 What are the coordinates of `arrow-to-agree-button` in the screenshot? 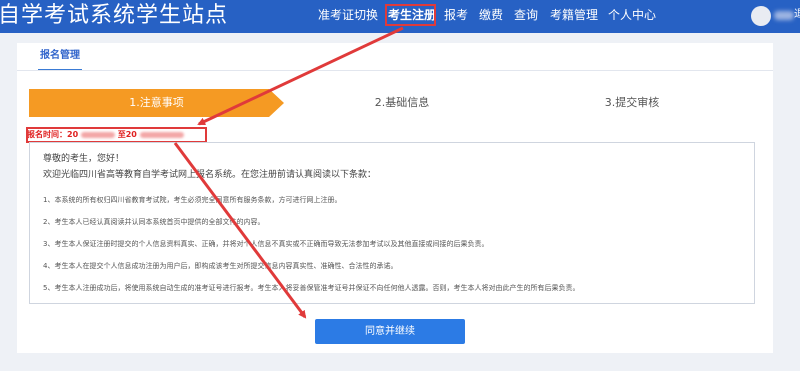 It's located at (240, 230).